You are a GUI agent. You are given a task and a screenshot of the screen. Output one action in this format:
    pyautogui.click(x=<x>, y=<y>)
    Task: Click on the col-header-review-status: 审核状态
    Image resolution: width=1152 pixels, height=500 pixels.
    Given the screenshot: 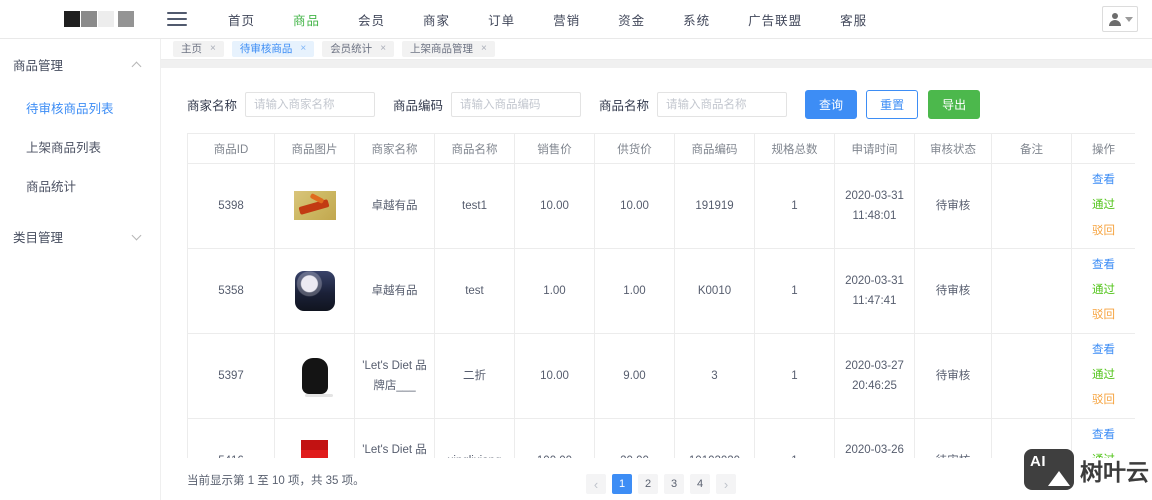 What is the action you would take?
    pyautogui.click(x=953, y=148)
    